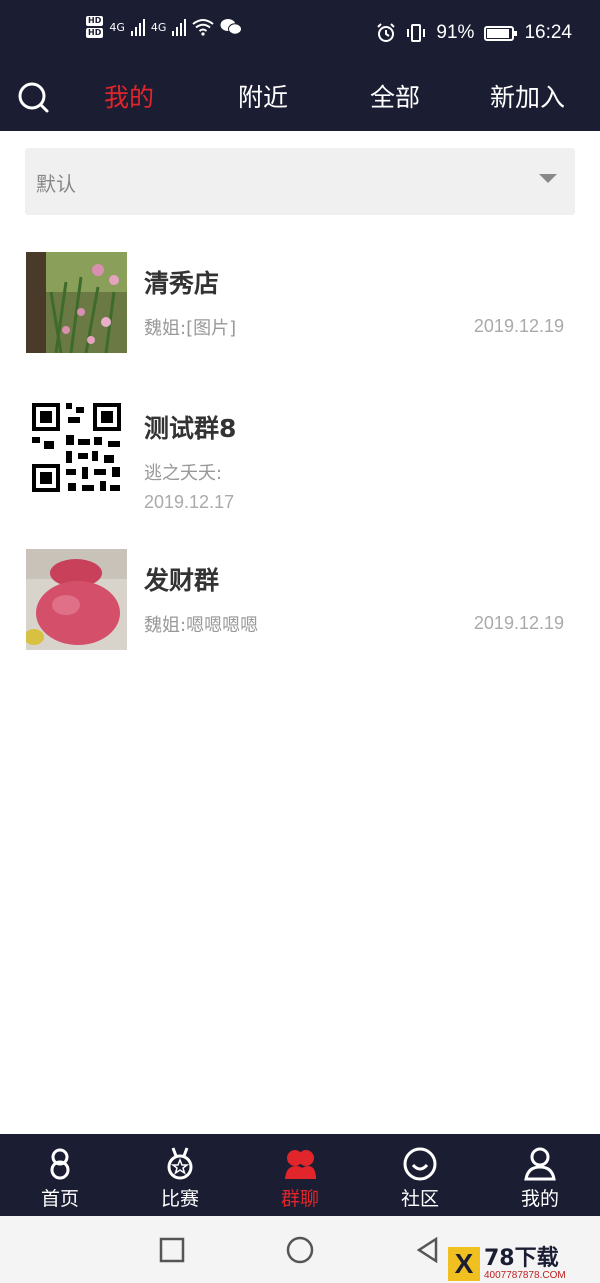  I want to click on wifi-icon, so click(203, 27).